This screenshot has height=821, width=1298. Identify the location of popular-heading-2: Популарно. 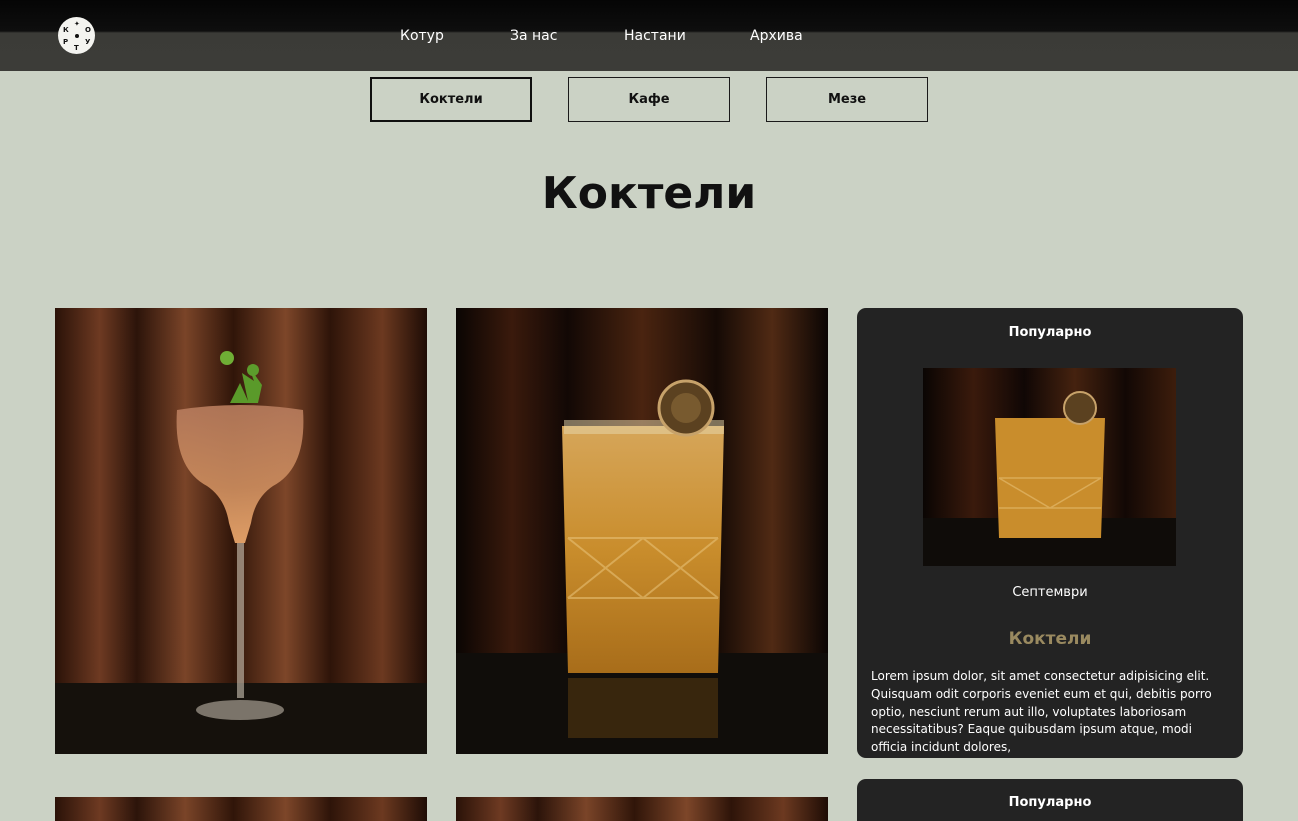
(1050, 802).